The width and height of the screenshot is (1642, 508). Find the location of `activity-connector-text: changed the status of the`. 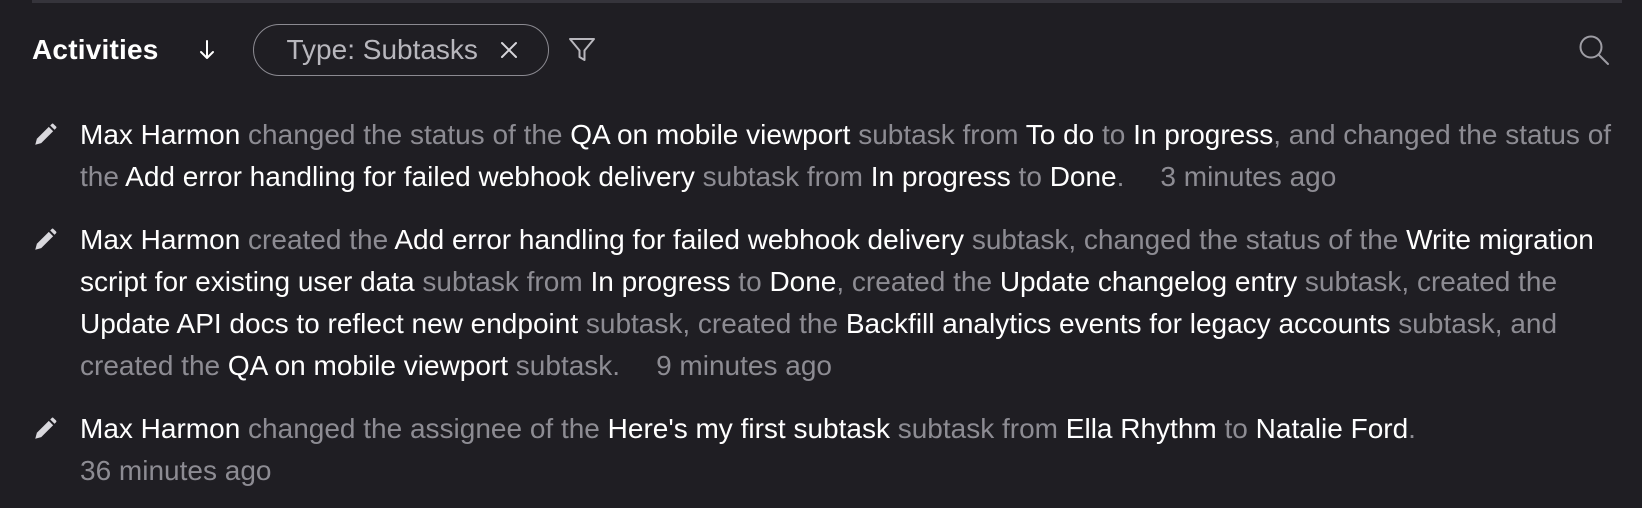

activity-connector-text: changed the status of the is located at coordinates (405, 134).